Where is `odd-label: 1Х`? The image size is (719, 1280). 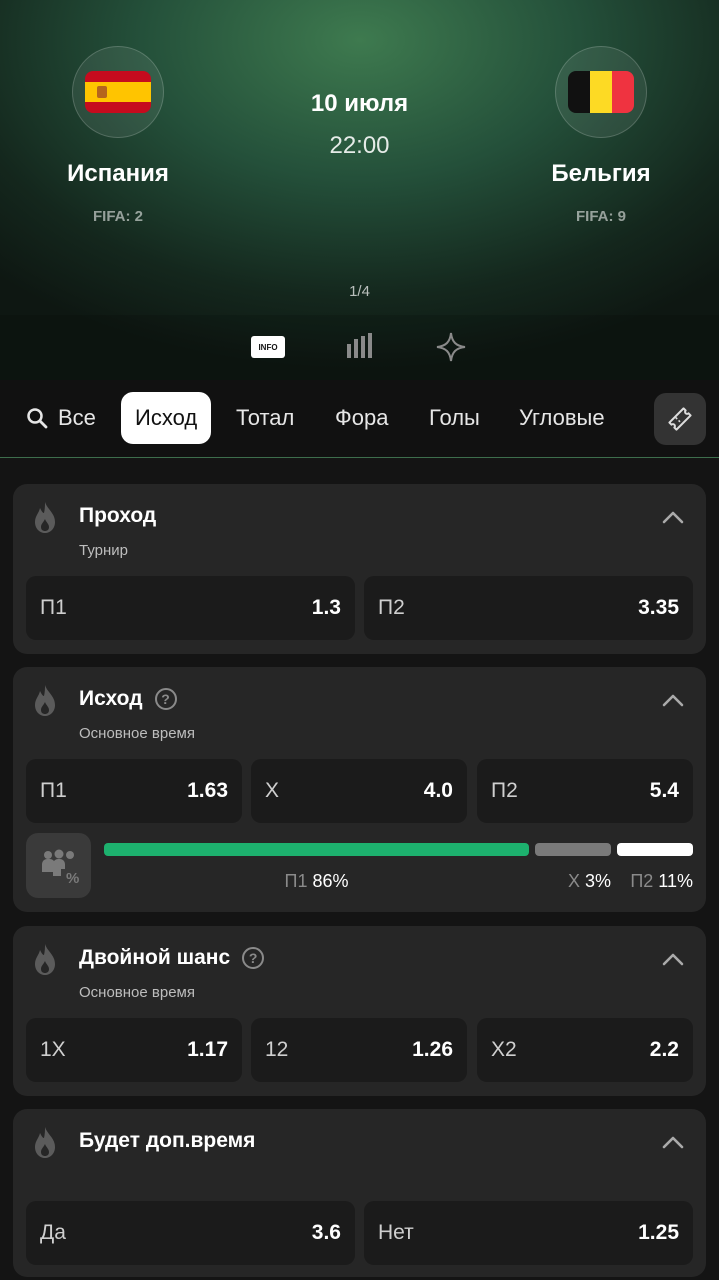 odd-label: 1Х is located at coordinates (53, 1049).